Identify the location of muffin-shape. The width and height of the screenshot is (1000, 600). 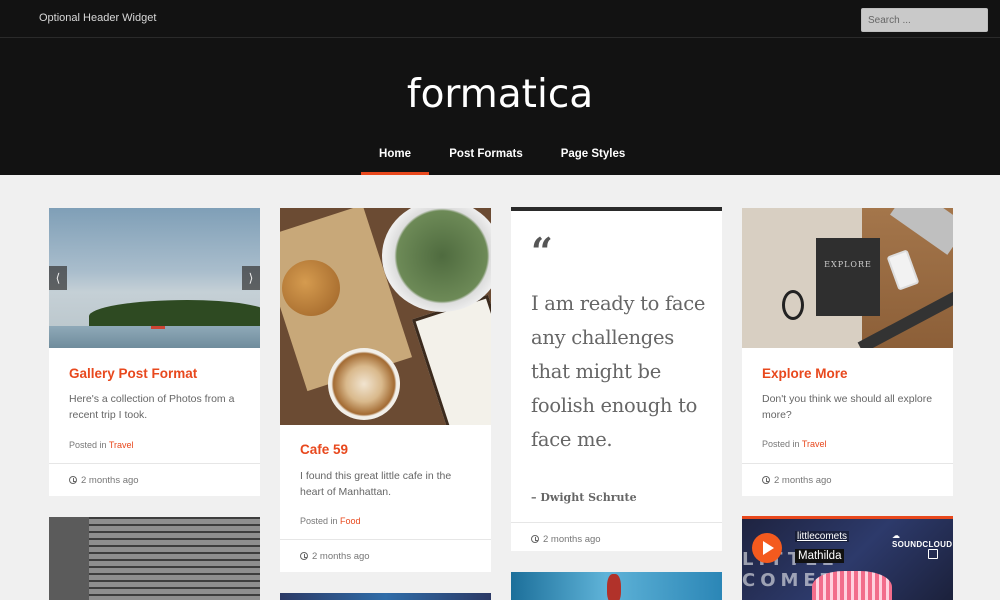
(311, 288).